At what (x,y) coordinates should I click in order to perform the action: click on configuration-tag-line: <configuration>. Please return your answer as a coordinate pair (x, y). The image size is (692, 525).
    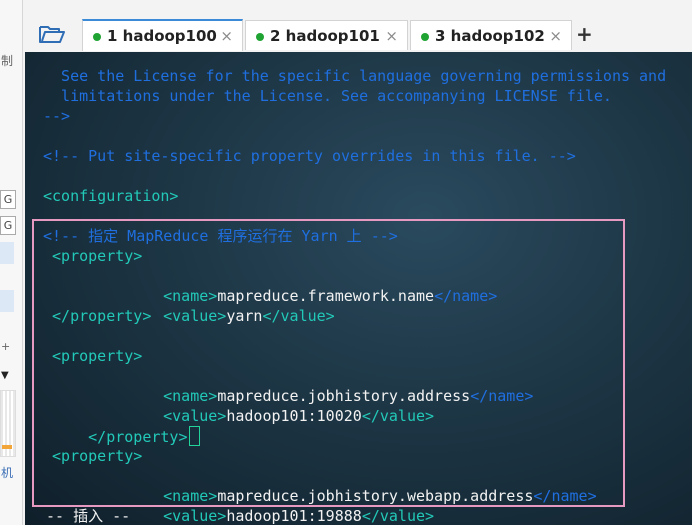
    Looking at the image, I should click on (111, 196).